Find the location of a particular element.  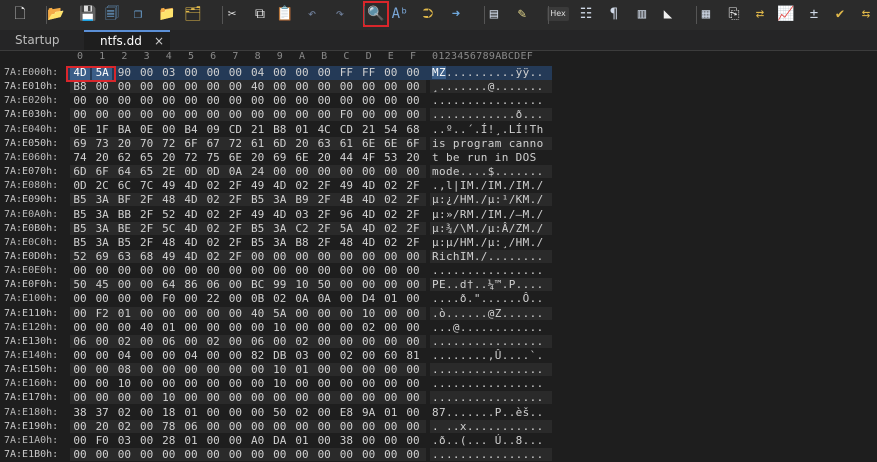

hex-byte: CD is located at coordinates (346, 130).